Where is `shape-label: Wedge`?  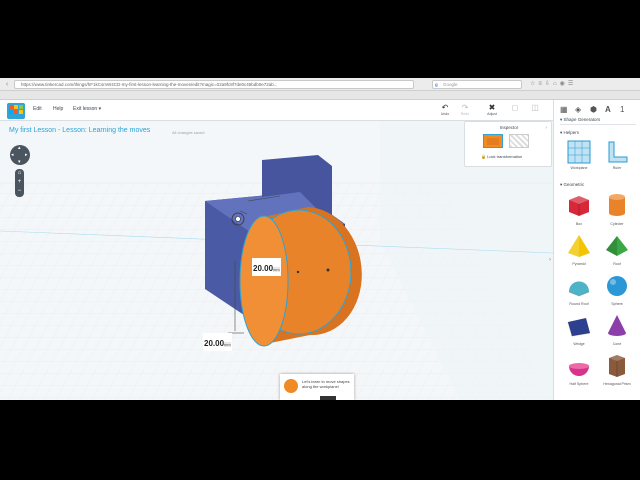 shape-label: Wedge is located at coordinates (579, 344).